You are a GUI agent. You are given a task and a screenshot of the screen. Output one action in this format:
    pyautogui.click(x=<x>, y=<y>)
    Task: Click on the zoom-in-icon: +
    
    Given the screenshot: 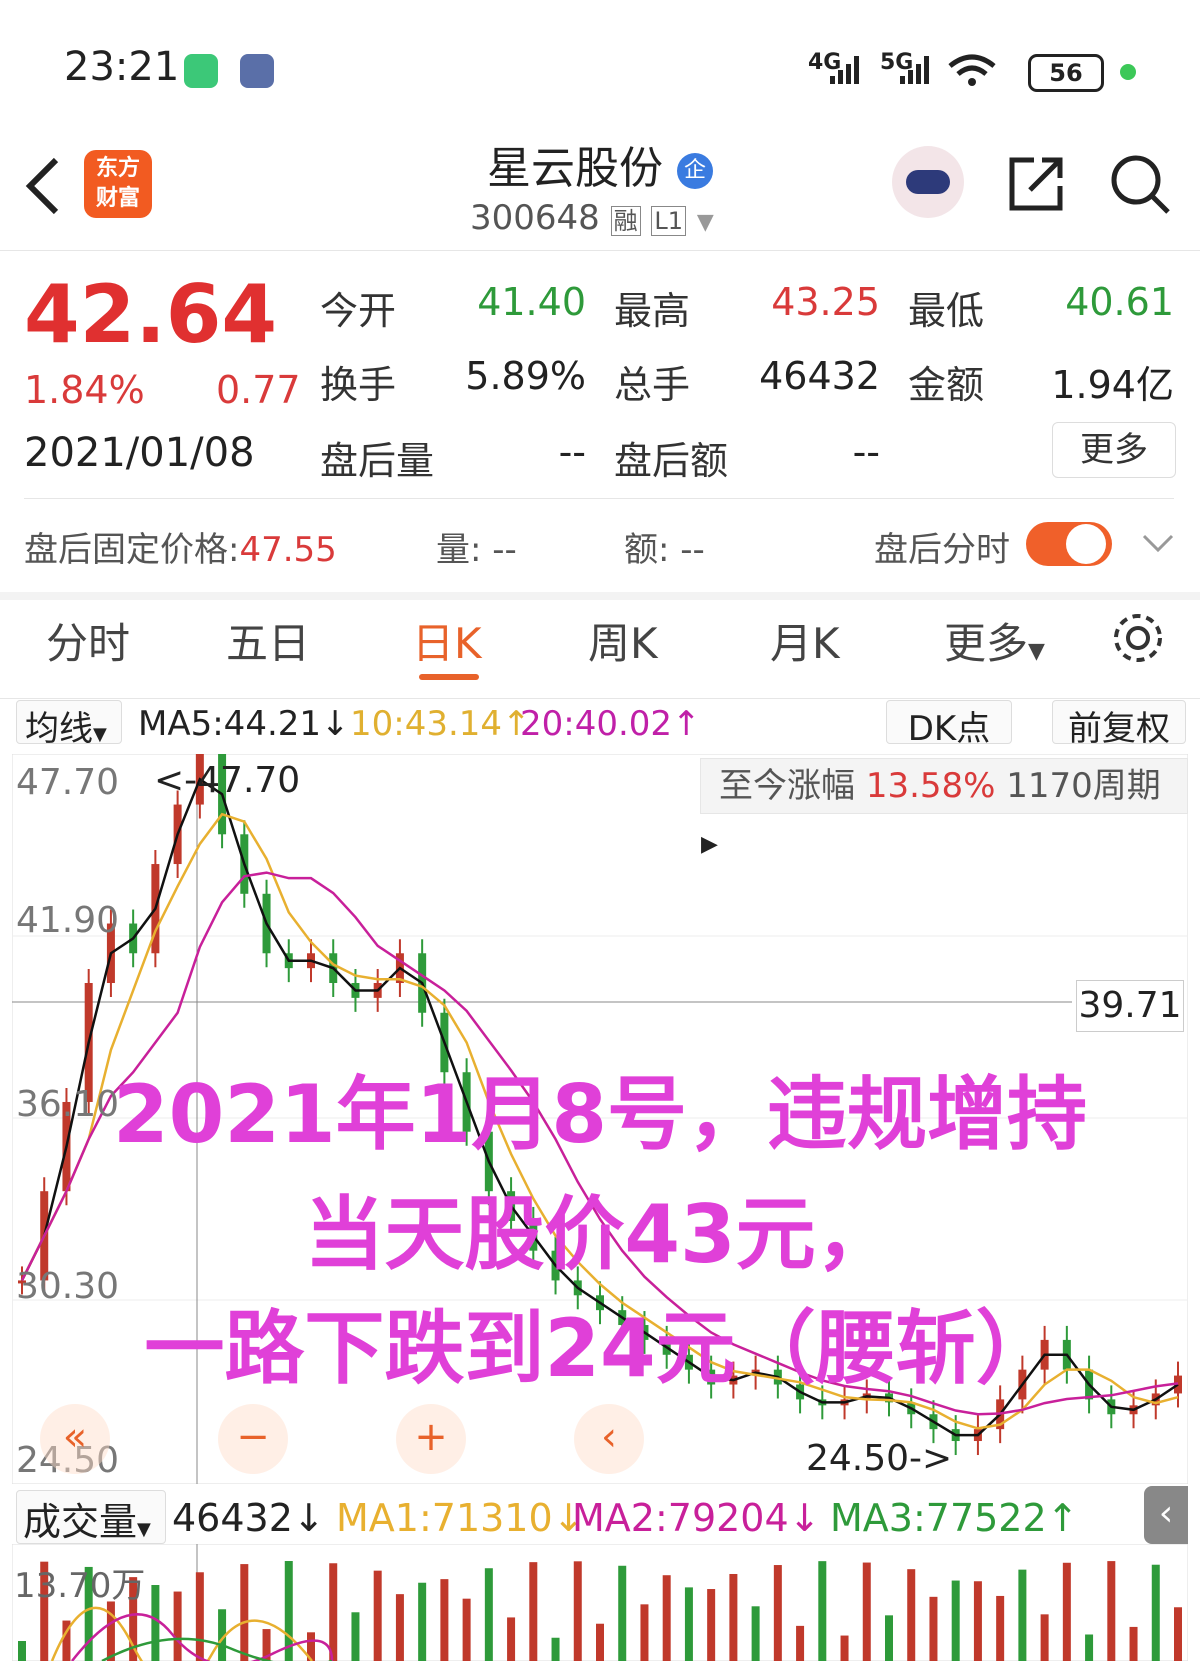 What is the action you would take?
    pyautogui.click(x=431, y=1439)
    